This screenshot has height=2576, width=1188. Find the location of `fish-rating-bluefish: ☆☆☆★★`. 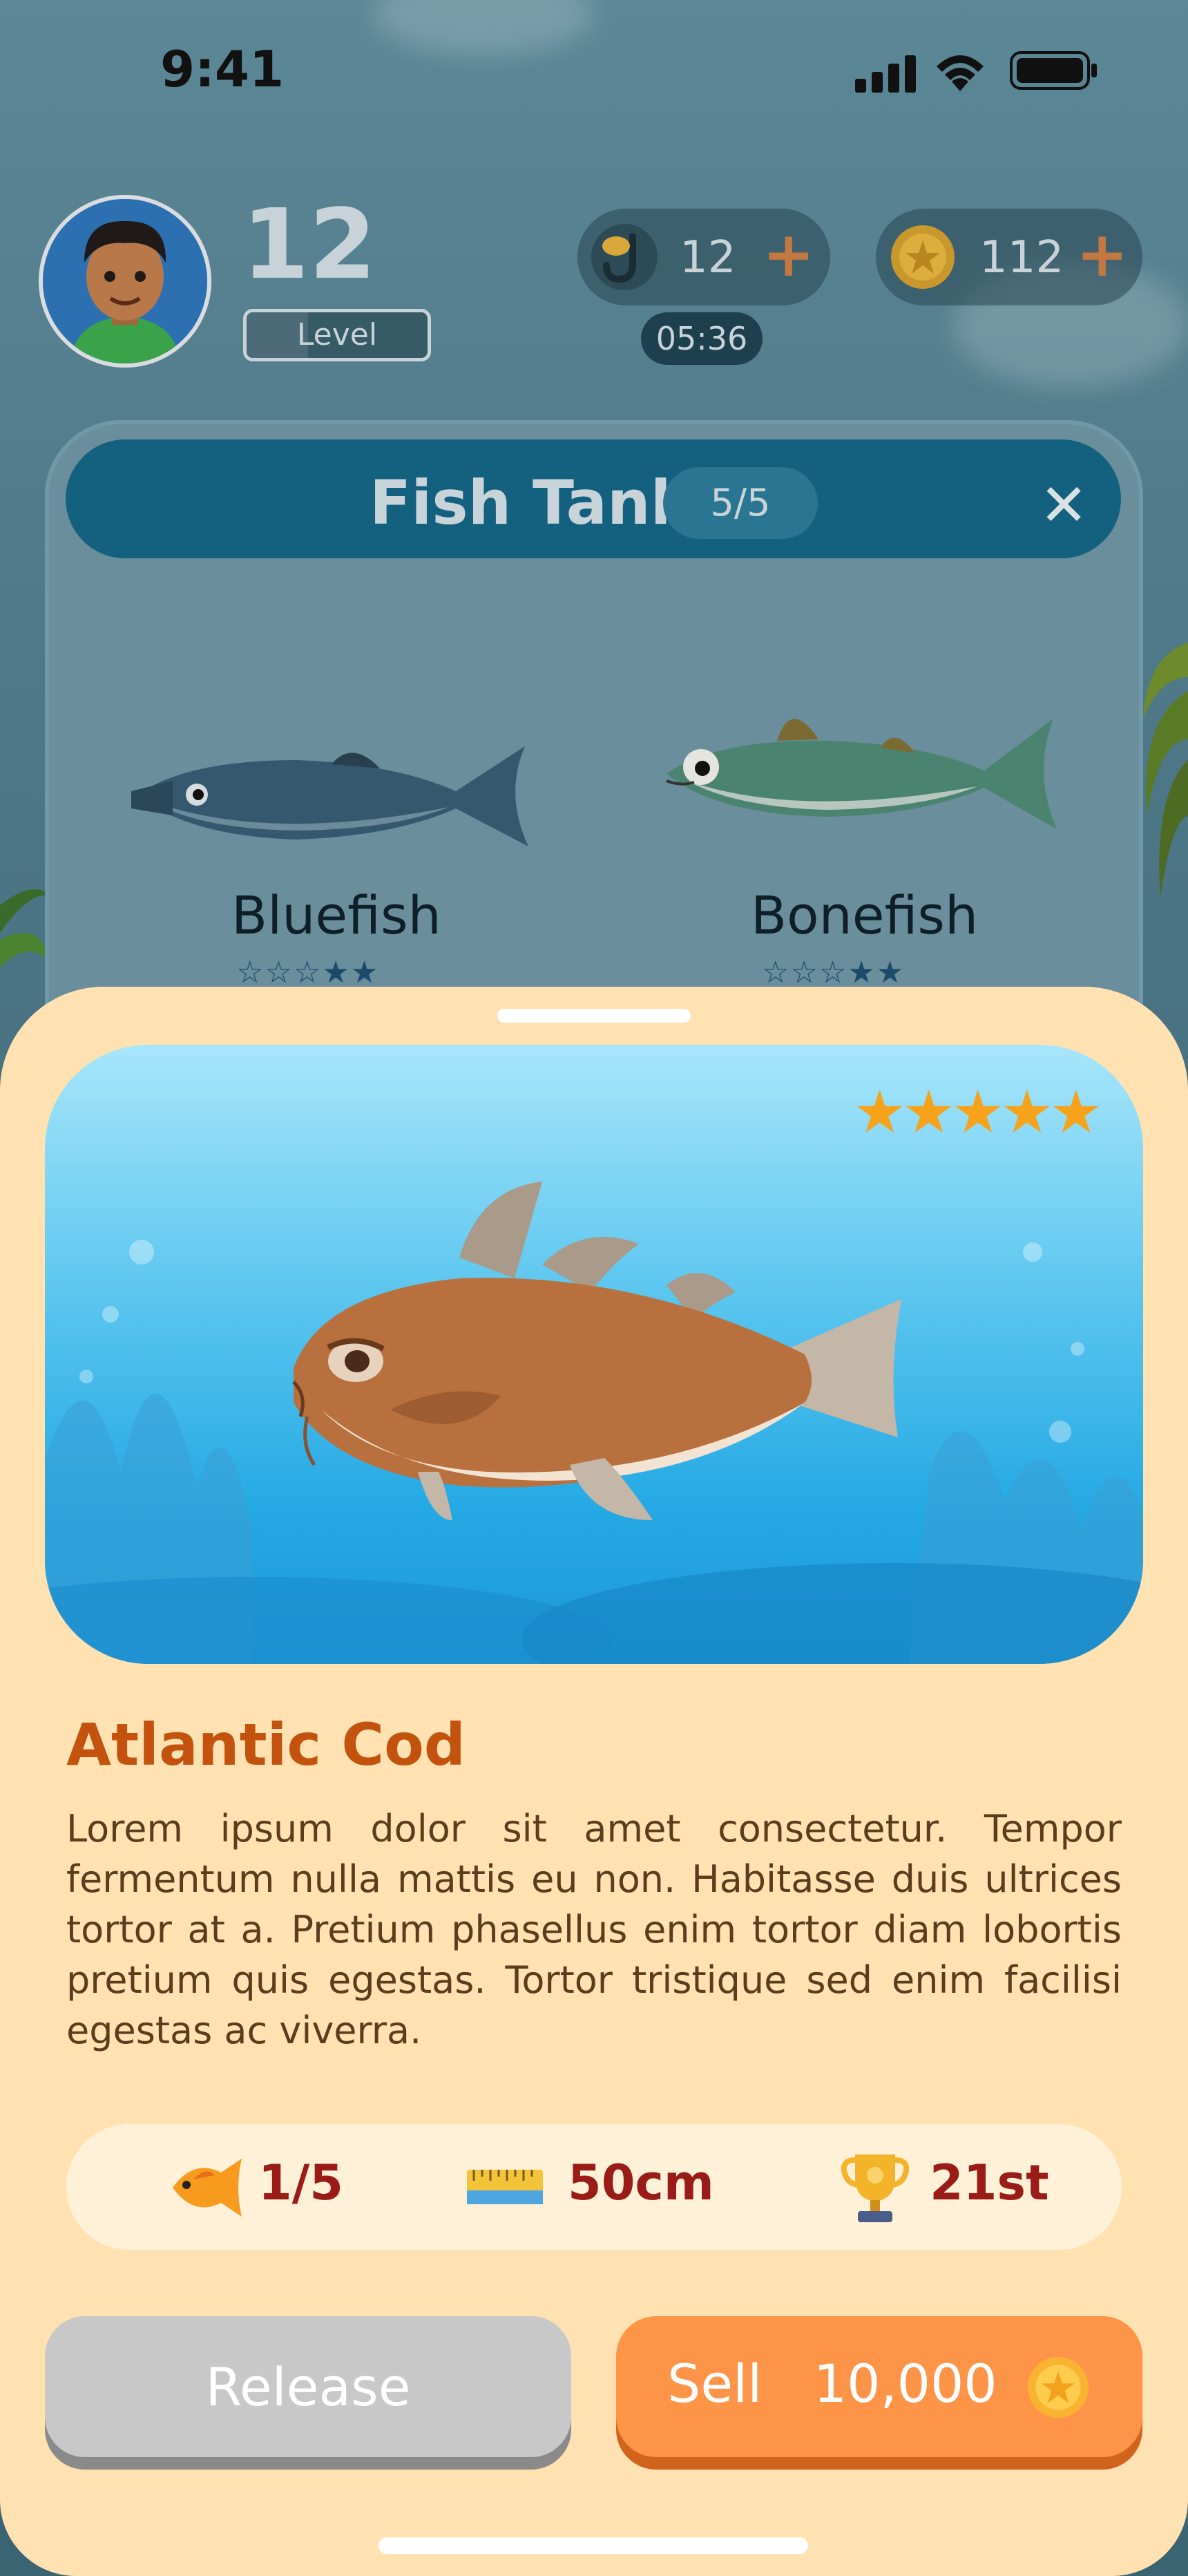

fish-rating-bluefish: ☆☆☆★★ is located at coordinates (308, 972).